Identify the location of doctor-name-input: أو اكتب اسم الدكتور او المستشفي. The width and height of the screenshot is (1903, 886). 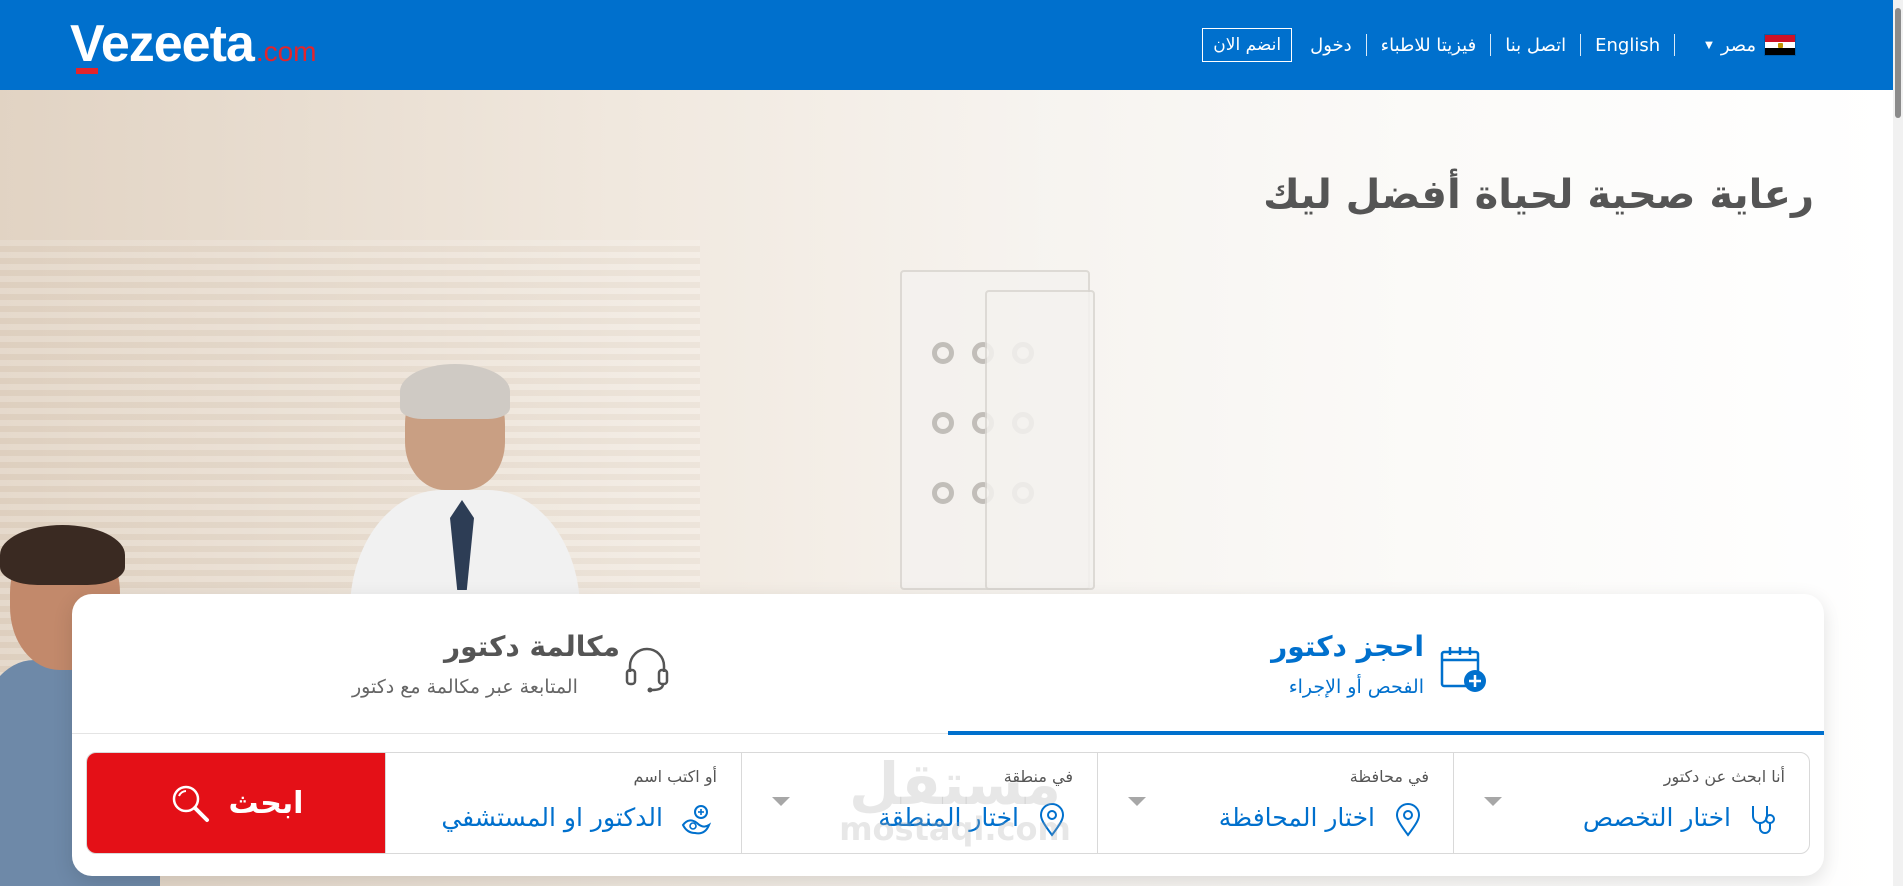
(563, 803).